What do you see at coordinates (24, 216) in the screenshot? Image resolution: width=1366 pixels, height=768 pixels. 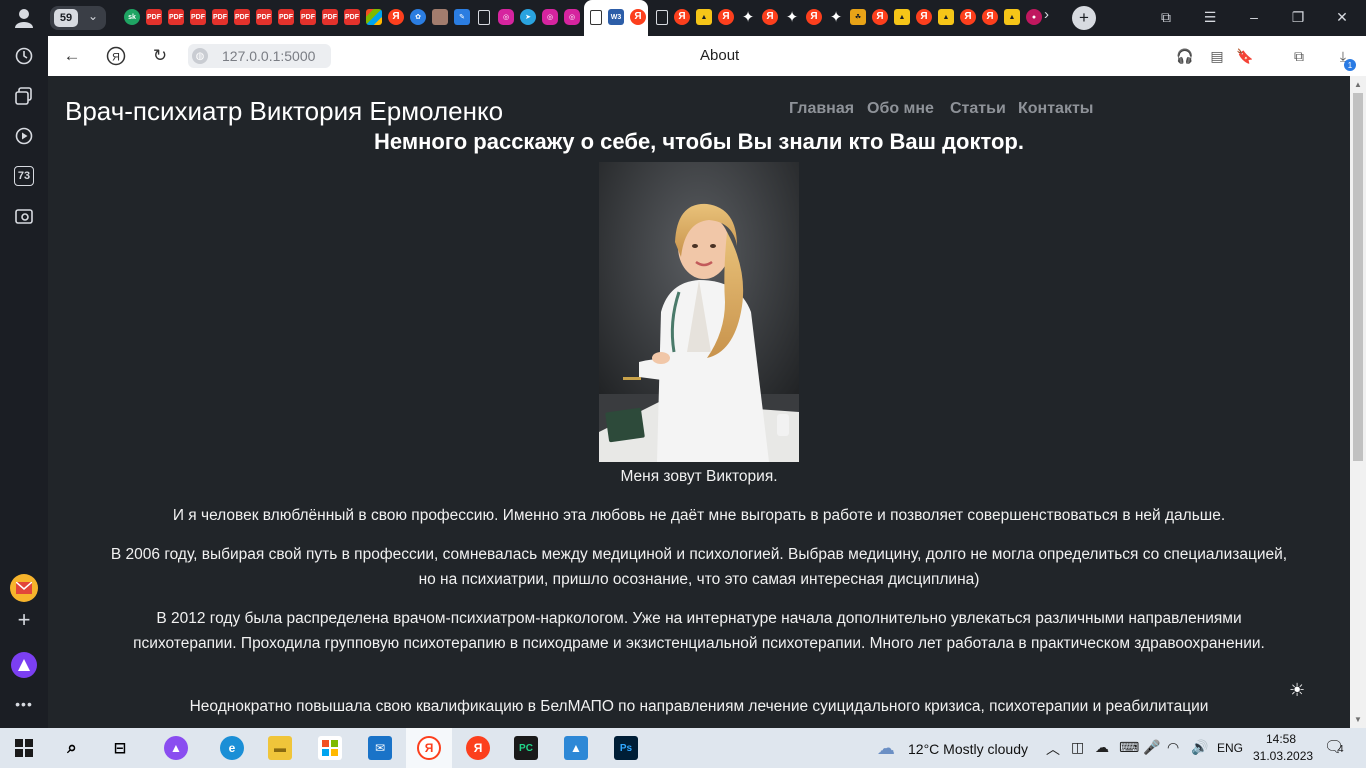 I see `screenshot-icon` at bounding box center [24, 216].